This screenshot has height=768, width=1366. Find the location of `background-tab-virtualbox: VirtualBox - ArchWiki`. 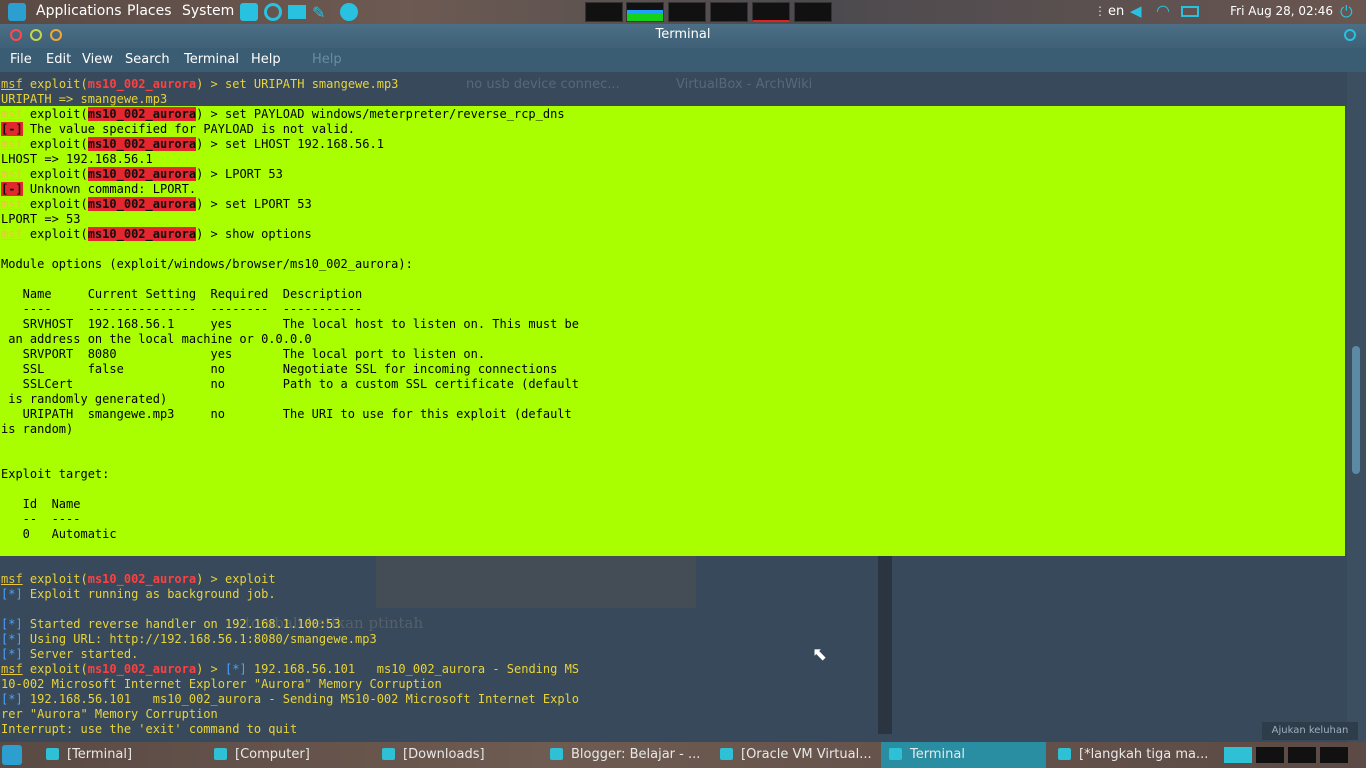

background-tab-virtualbox: VirtualBox - ArchWiki is located at coordinates (744, 84).